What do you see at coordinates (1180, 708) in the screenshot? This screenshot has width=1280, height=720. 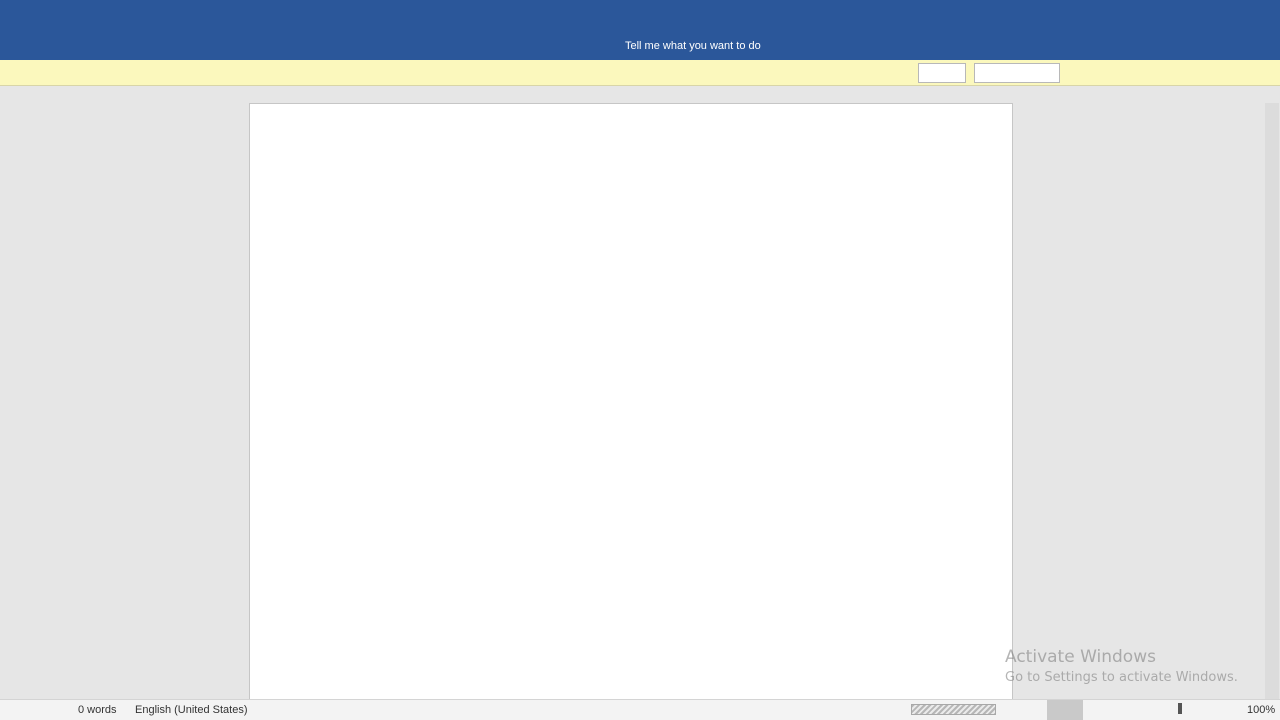 I see `zoom-slider-thumb` at bounding box center [1180, 708].